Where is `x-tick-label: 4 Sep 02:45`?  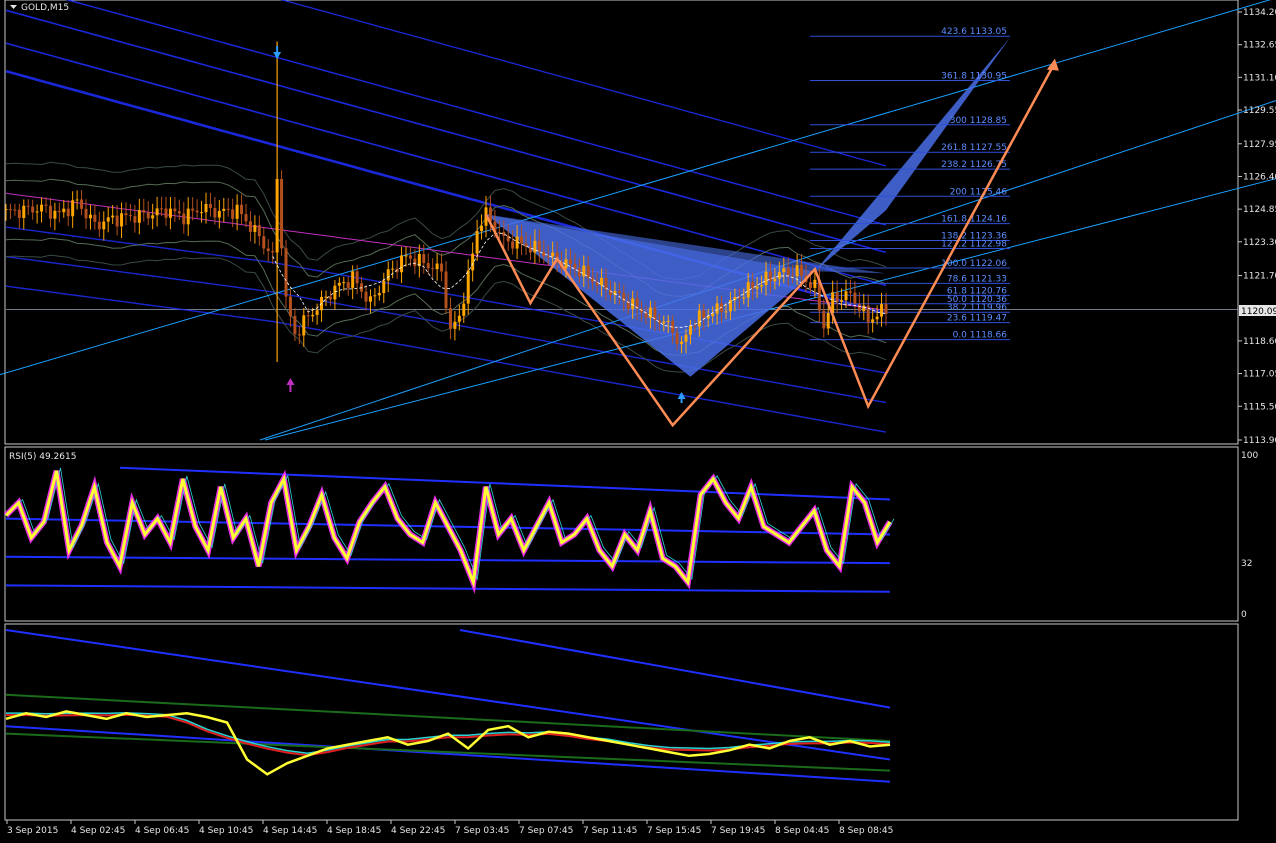
x-tick-label: 4 Sep 02:45 is located at coordinates (98, 831).